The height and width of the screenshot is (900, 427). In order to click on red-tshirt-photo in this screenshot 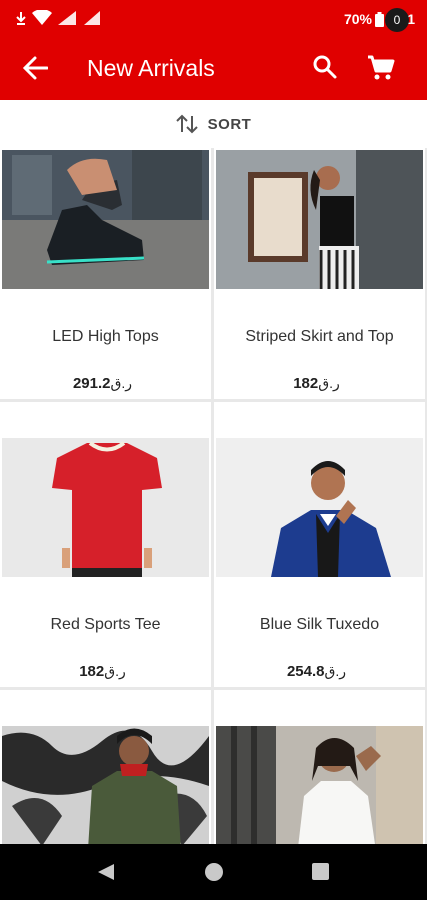, I will do `click(105, 507)`.